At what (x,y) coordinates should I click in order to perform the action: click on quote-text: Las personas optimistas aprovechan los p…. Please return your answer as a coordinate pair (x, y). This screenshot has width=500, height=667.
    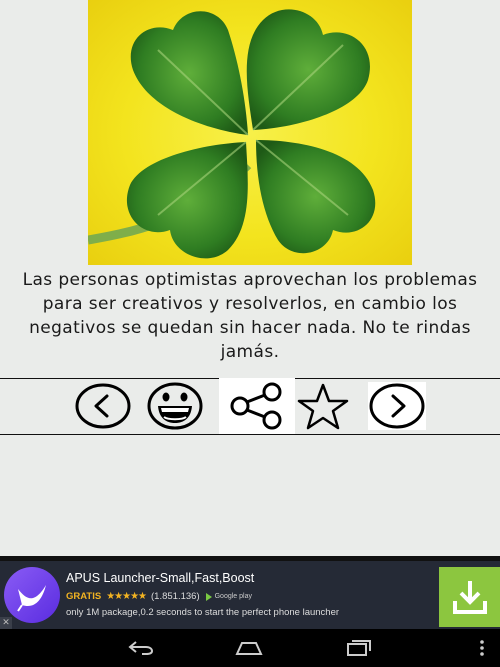
    Looking at the image, I should click on (250, 316).